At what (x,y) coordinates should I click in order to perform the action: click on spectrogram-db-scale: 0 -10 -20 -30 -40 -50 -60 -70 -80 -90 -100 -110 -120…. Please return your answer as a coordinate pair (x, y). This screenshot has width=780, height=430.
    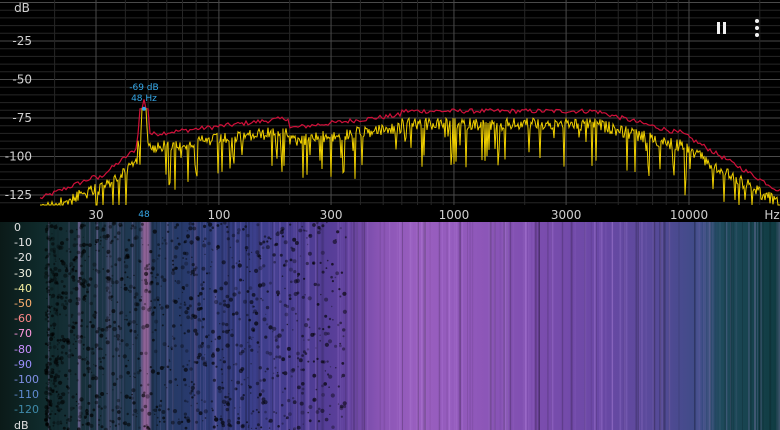
    Looking at the image, I should click on (23, 326).